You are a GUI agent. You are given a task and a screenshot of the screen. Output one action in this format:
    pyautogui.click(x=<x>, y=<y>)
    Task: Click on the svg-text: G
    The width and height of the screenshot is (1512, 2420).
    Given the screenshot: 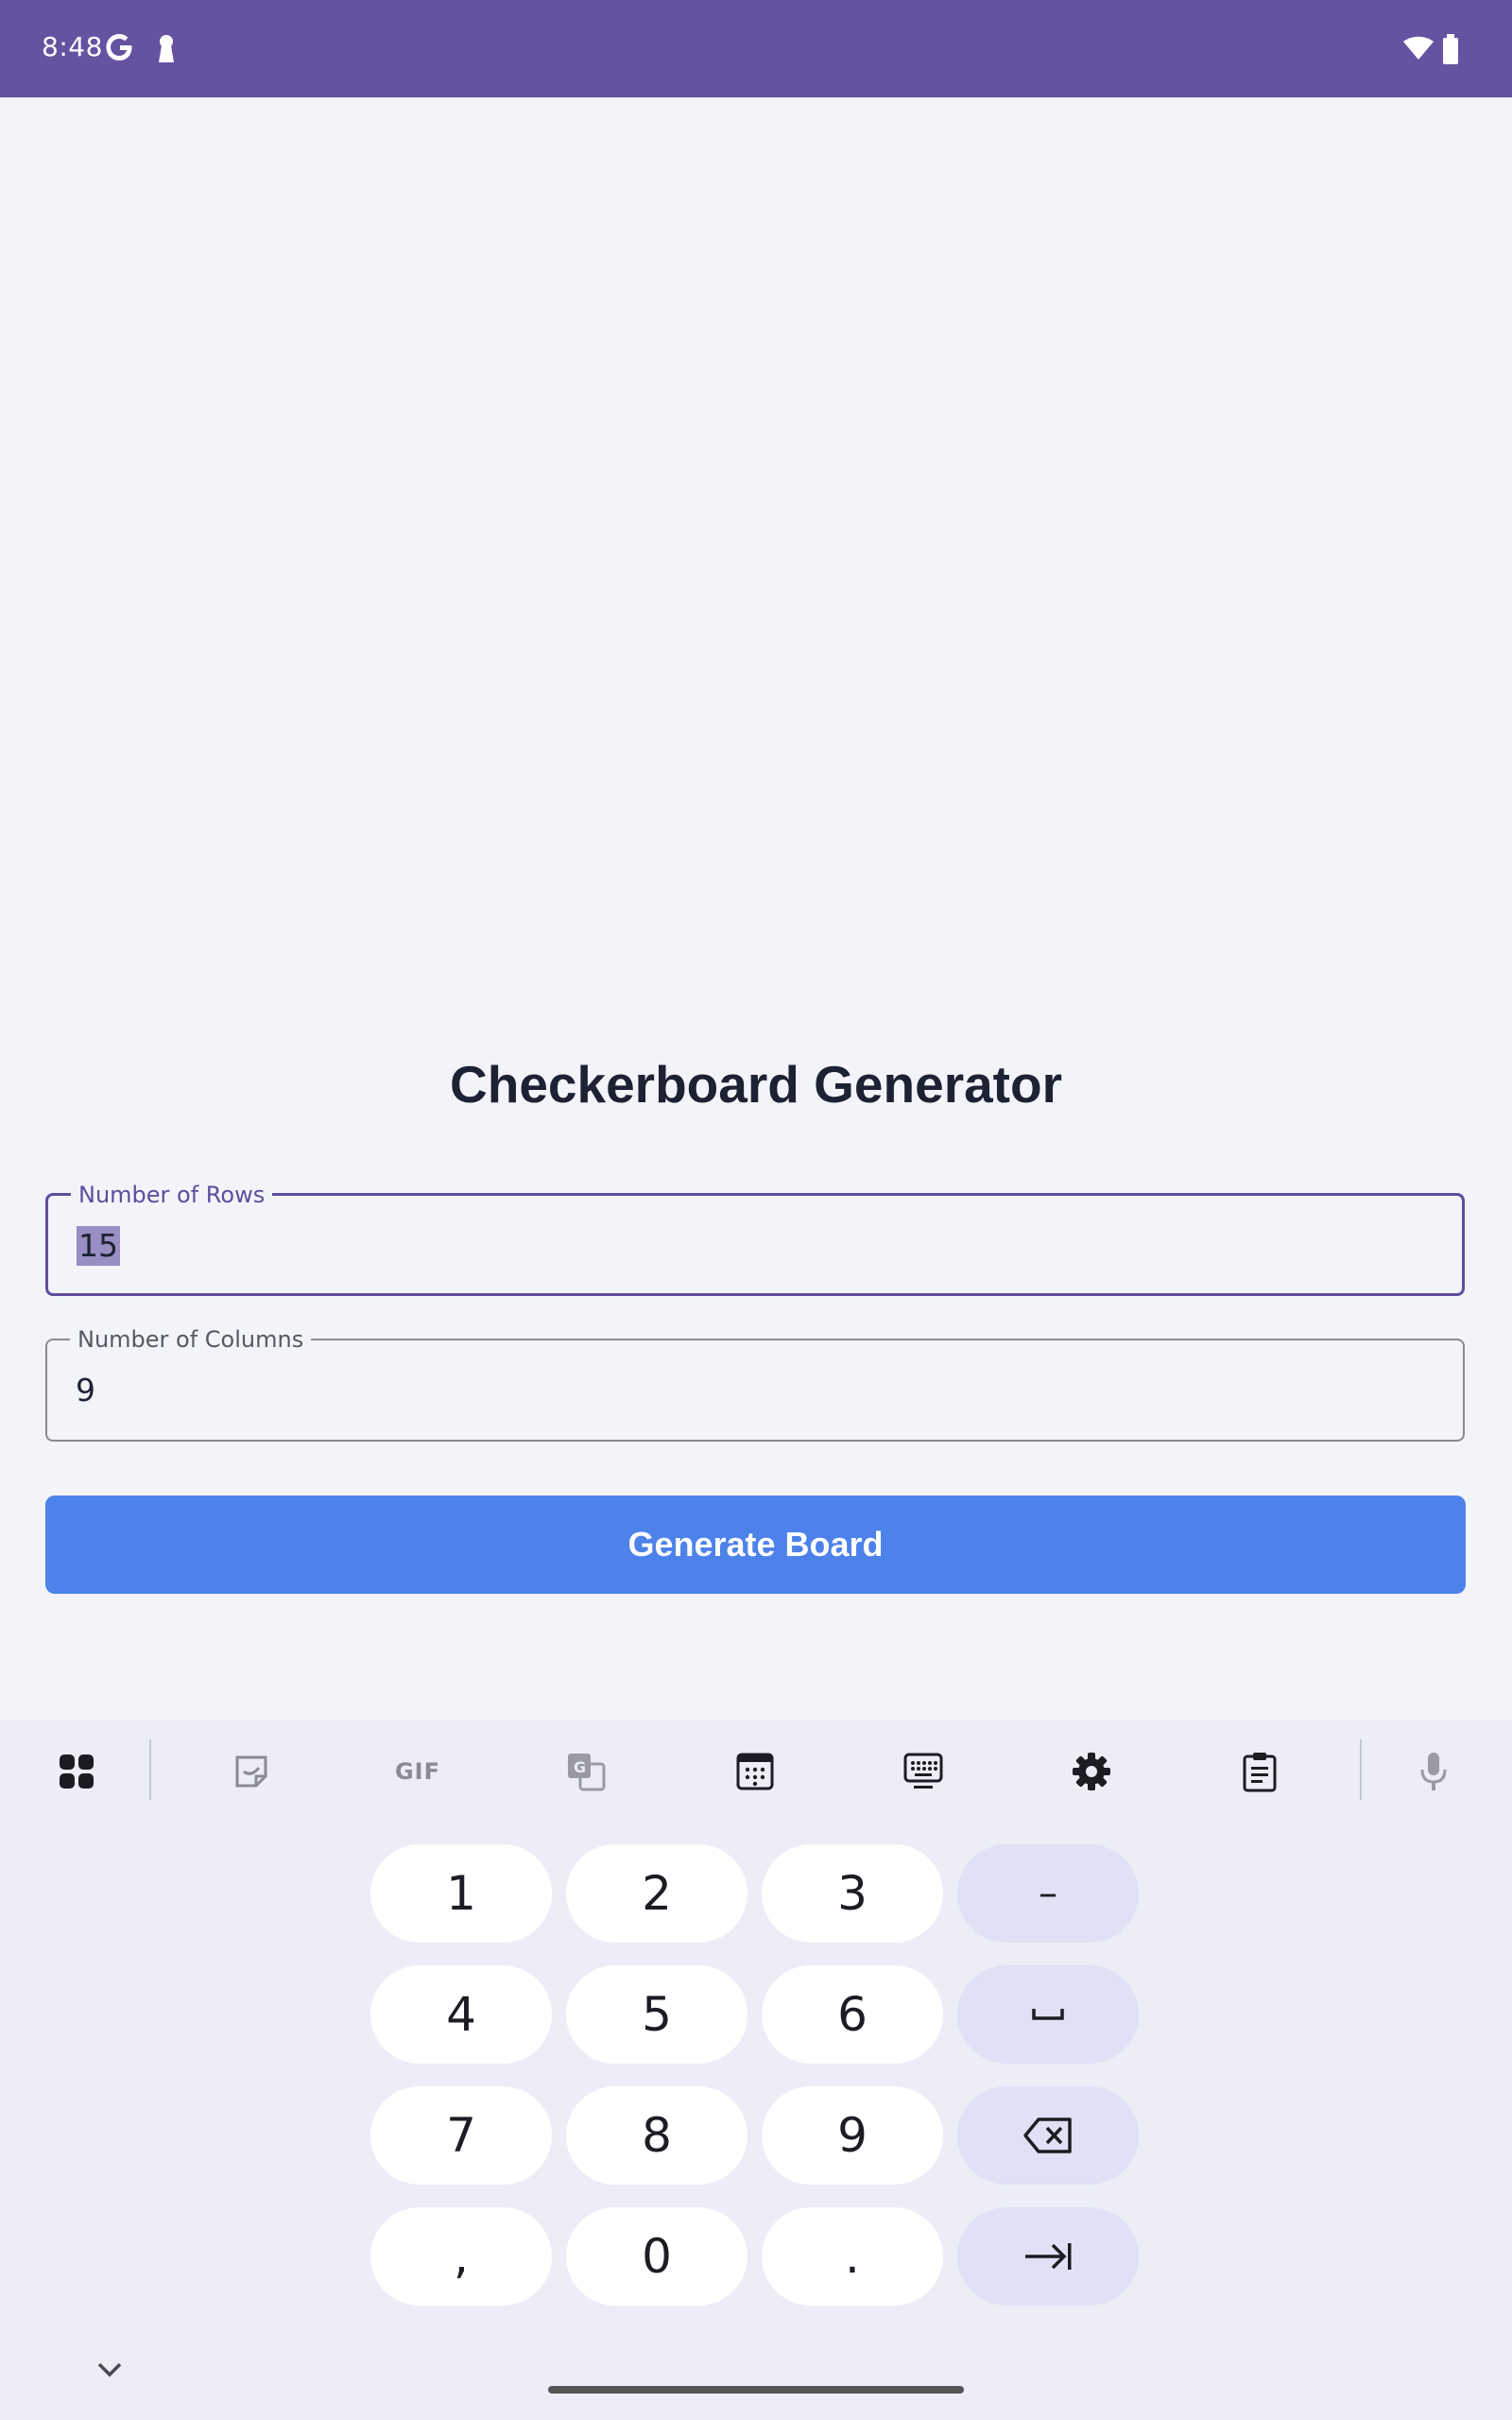 What is the action you would take?
    pyautogui.click(x=580, y=1767)
    